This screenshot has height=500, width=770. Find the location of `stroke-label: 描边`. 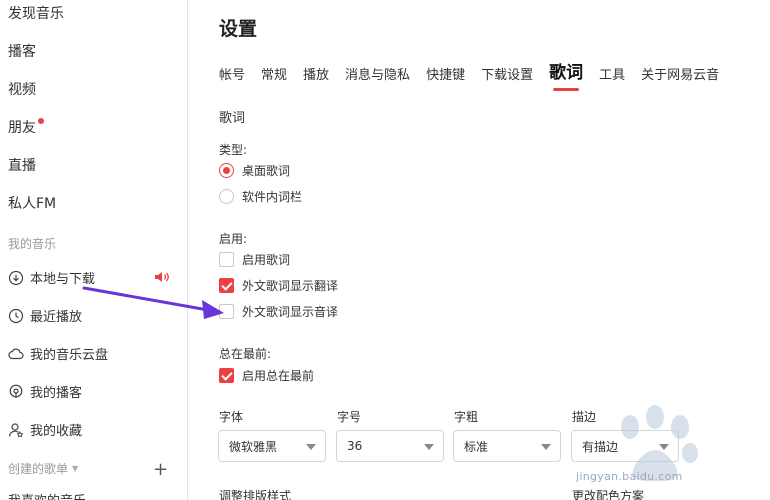

stroke-label: 描边 is located at coordinates (584, 417).